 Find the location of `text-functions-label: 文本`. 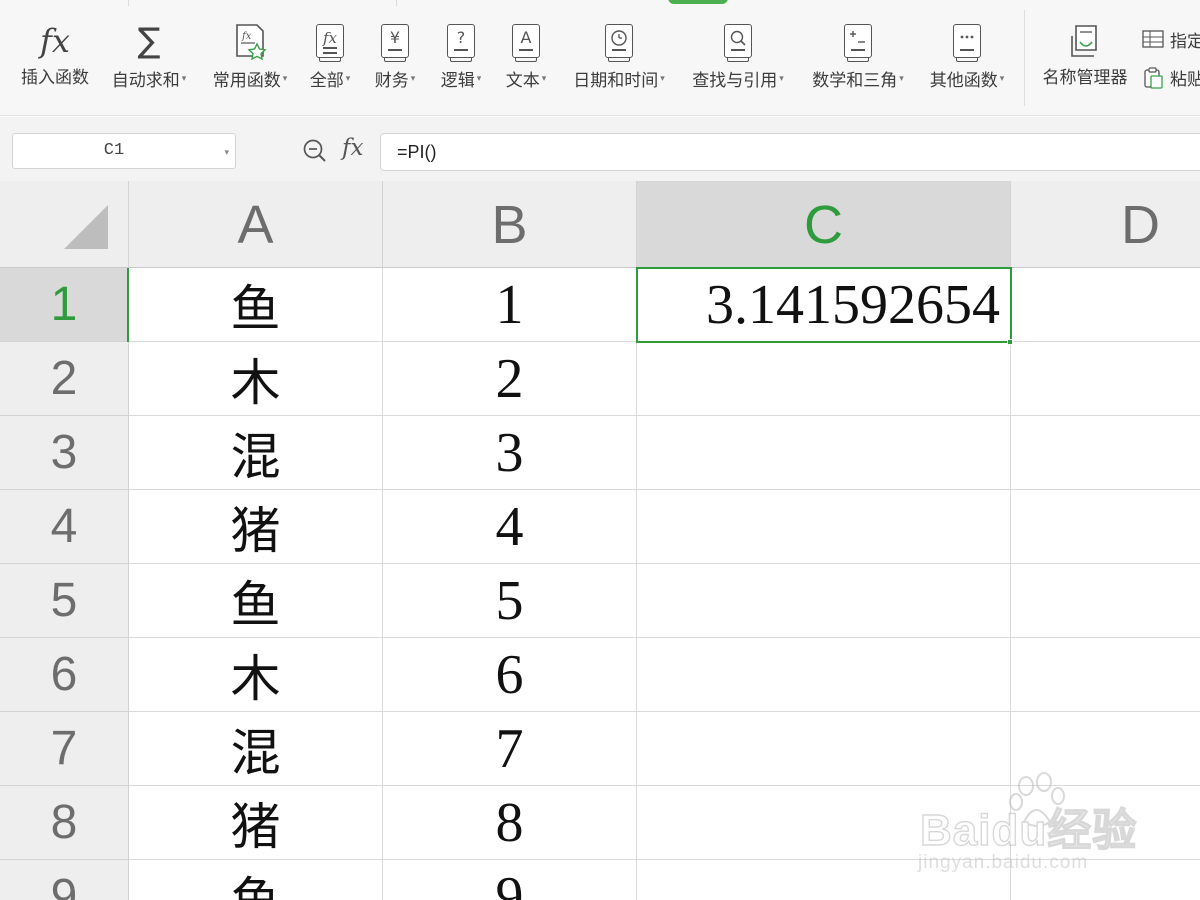

text-functions-label: 文本 is located at coordinates (522, 80).